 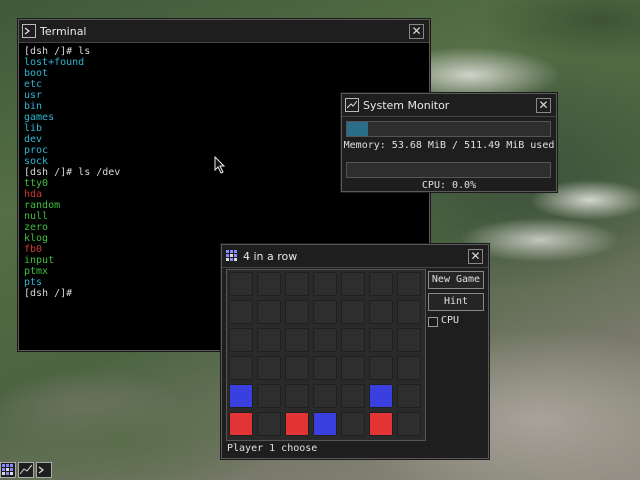 What do you see at coordinates (358, 129) in the screenshot?
I see `memory-bar-fill` at bounding box center [358, 129].